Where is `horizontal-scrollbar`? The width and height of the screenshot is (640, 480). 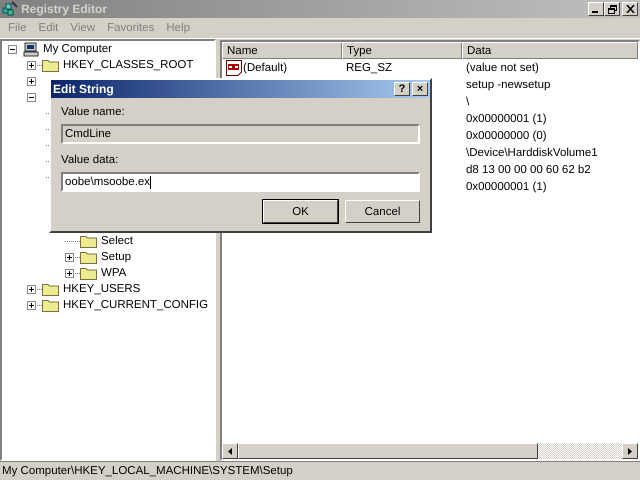
horizontal-scrollbar is located at coordinates (430, 451).